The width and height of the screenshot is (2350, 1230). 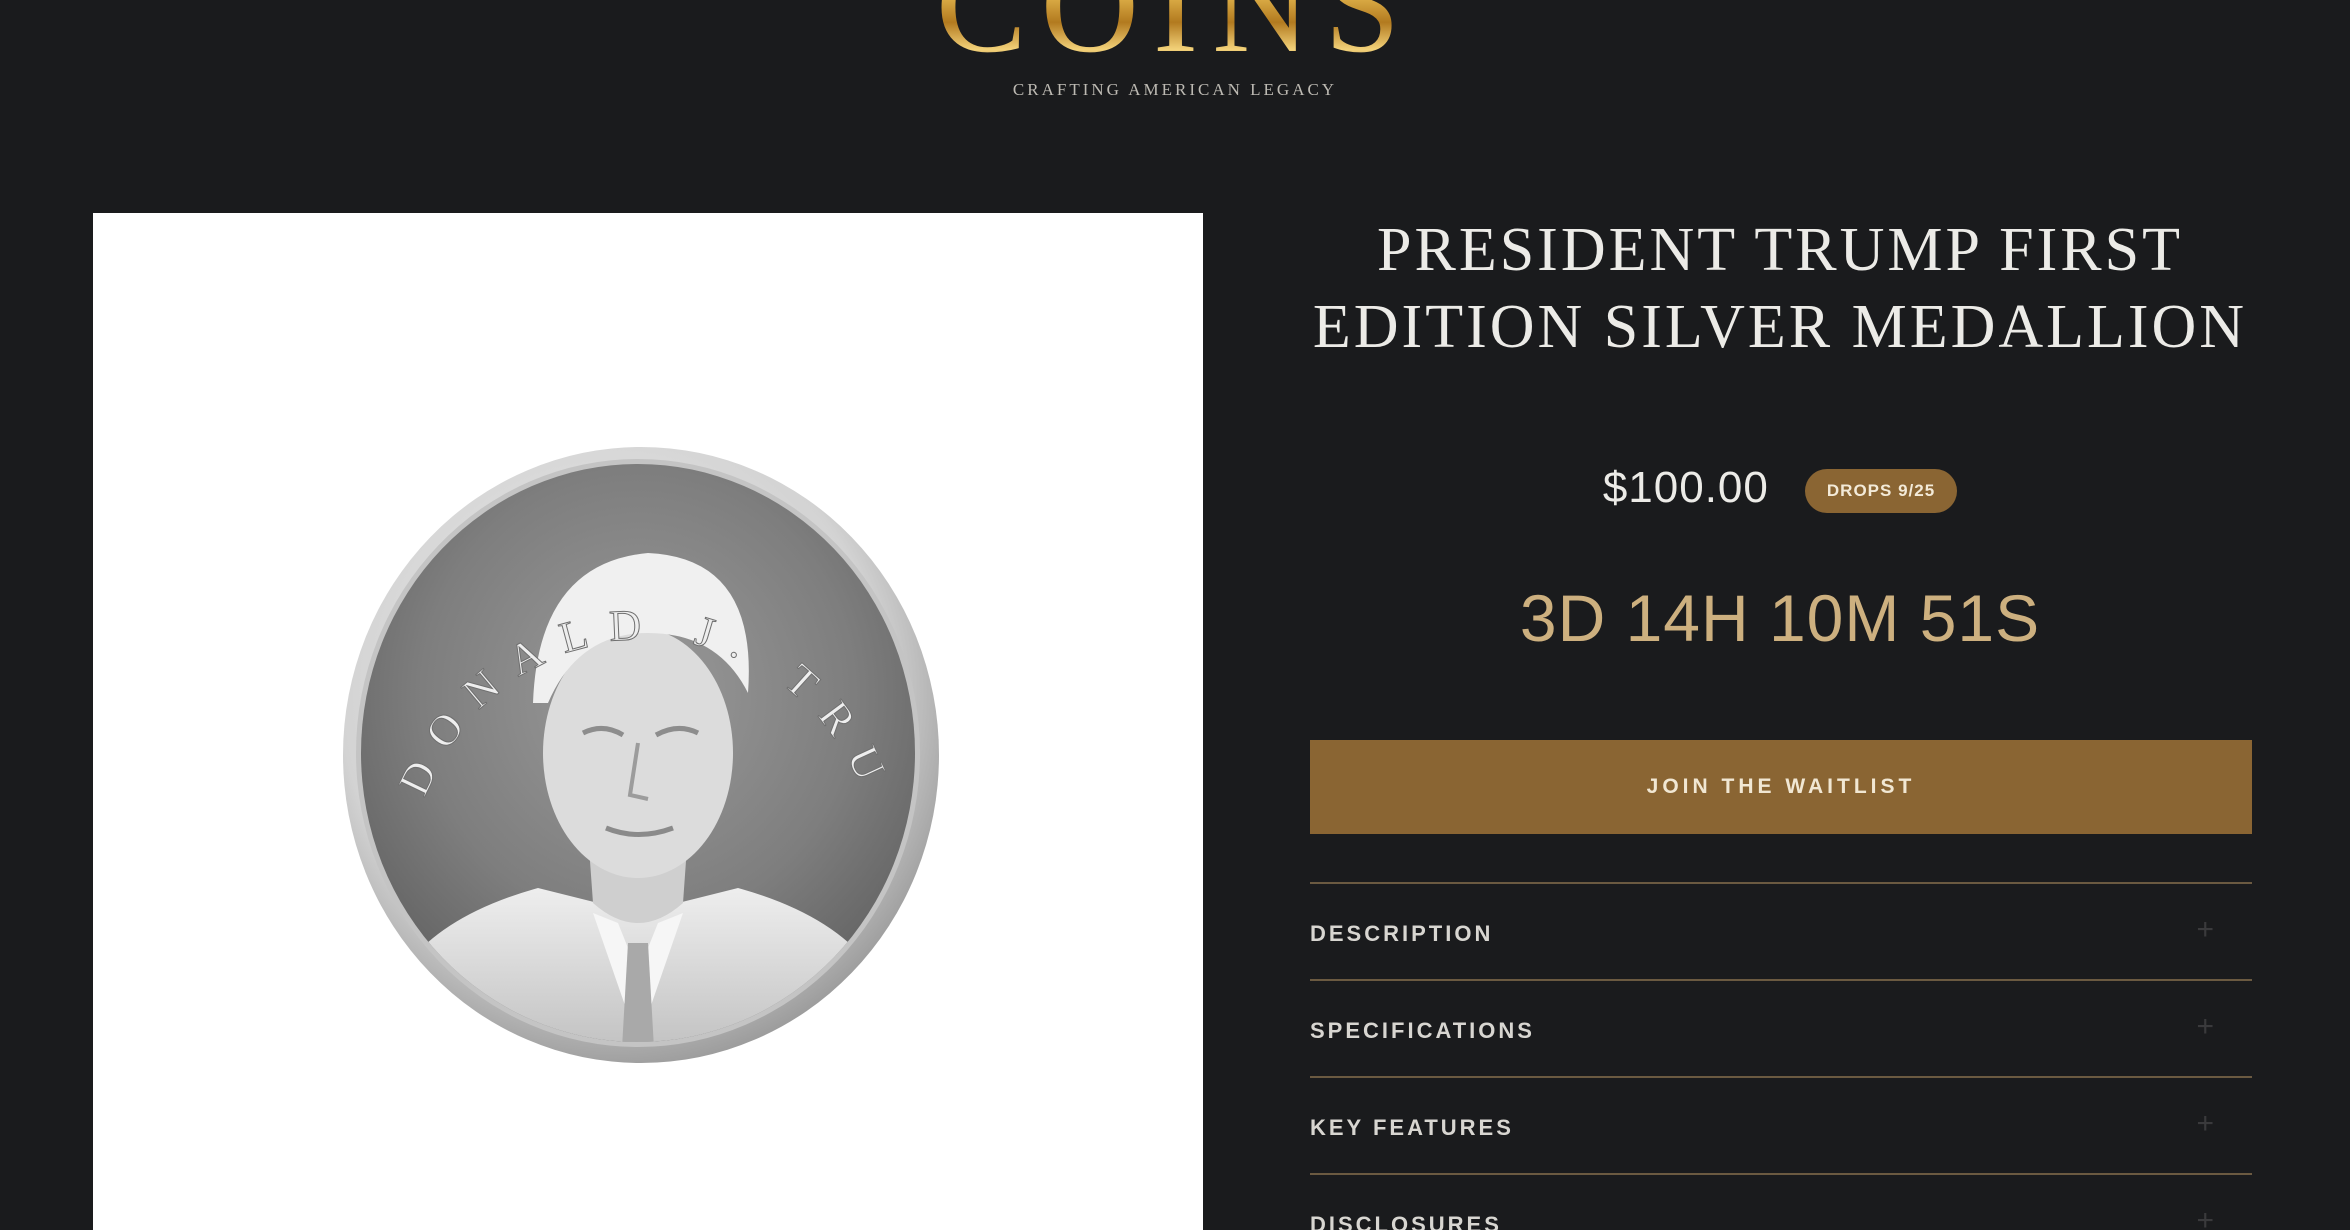 What do you see at coordinates (1780, 488) in the screenshot?
I see `price-row: $100.00 DROPS 9/25` at bounding box center [1780, 488].